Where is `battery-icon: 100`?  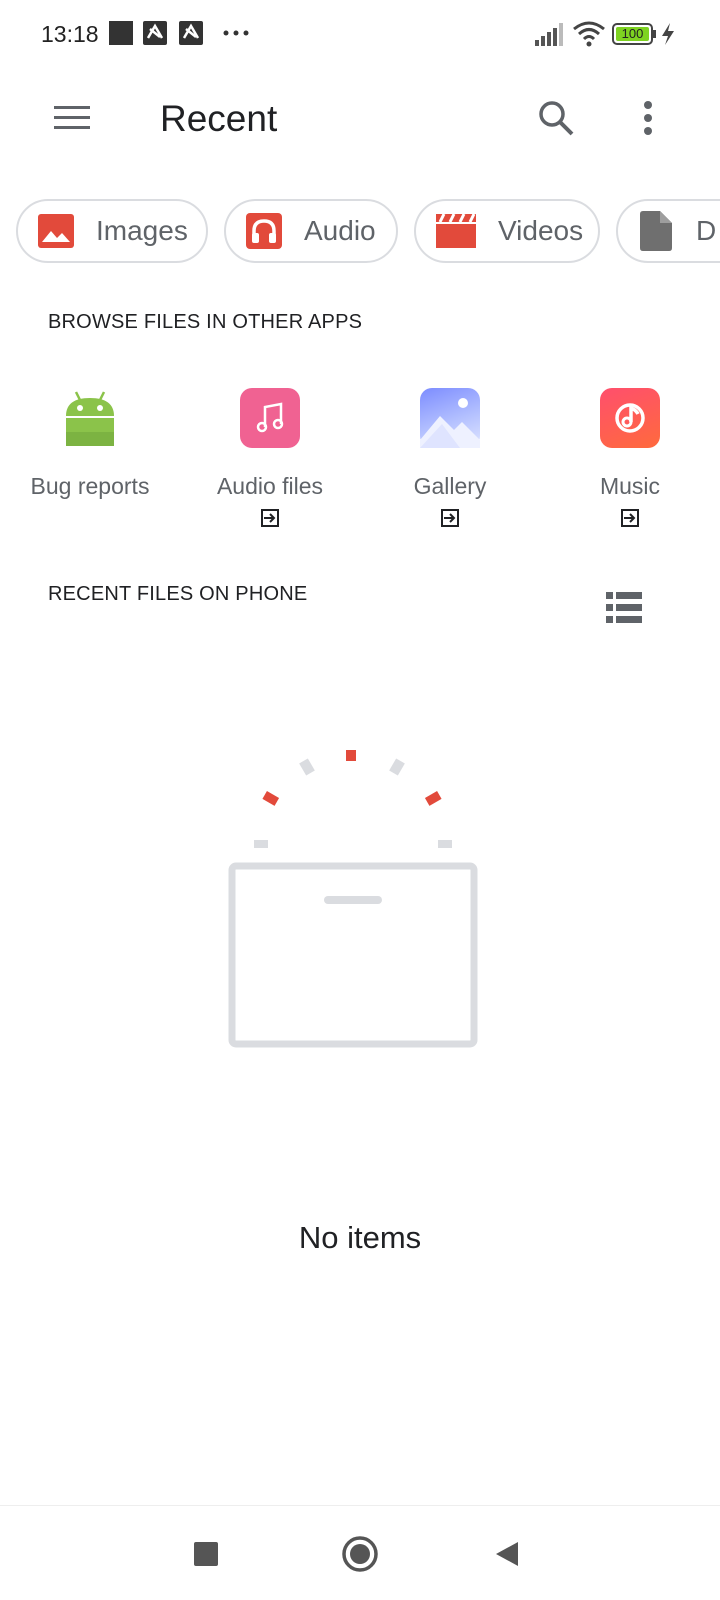 battery-icon: 100 is located at coordinates (634, 34).